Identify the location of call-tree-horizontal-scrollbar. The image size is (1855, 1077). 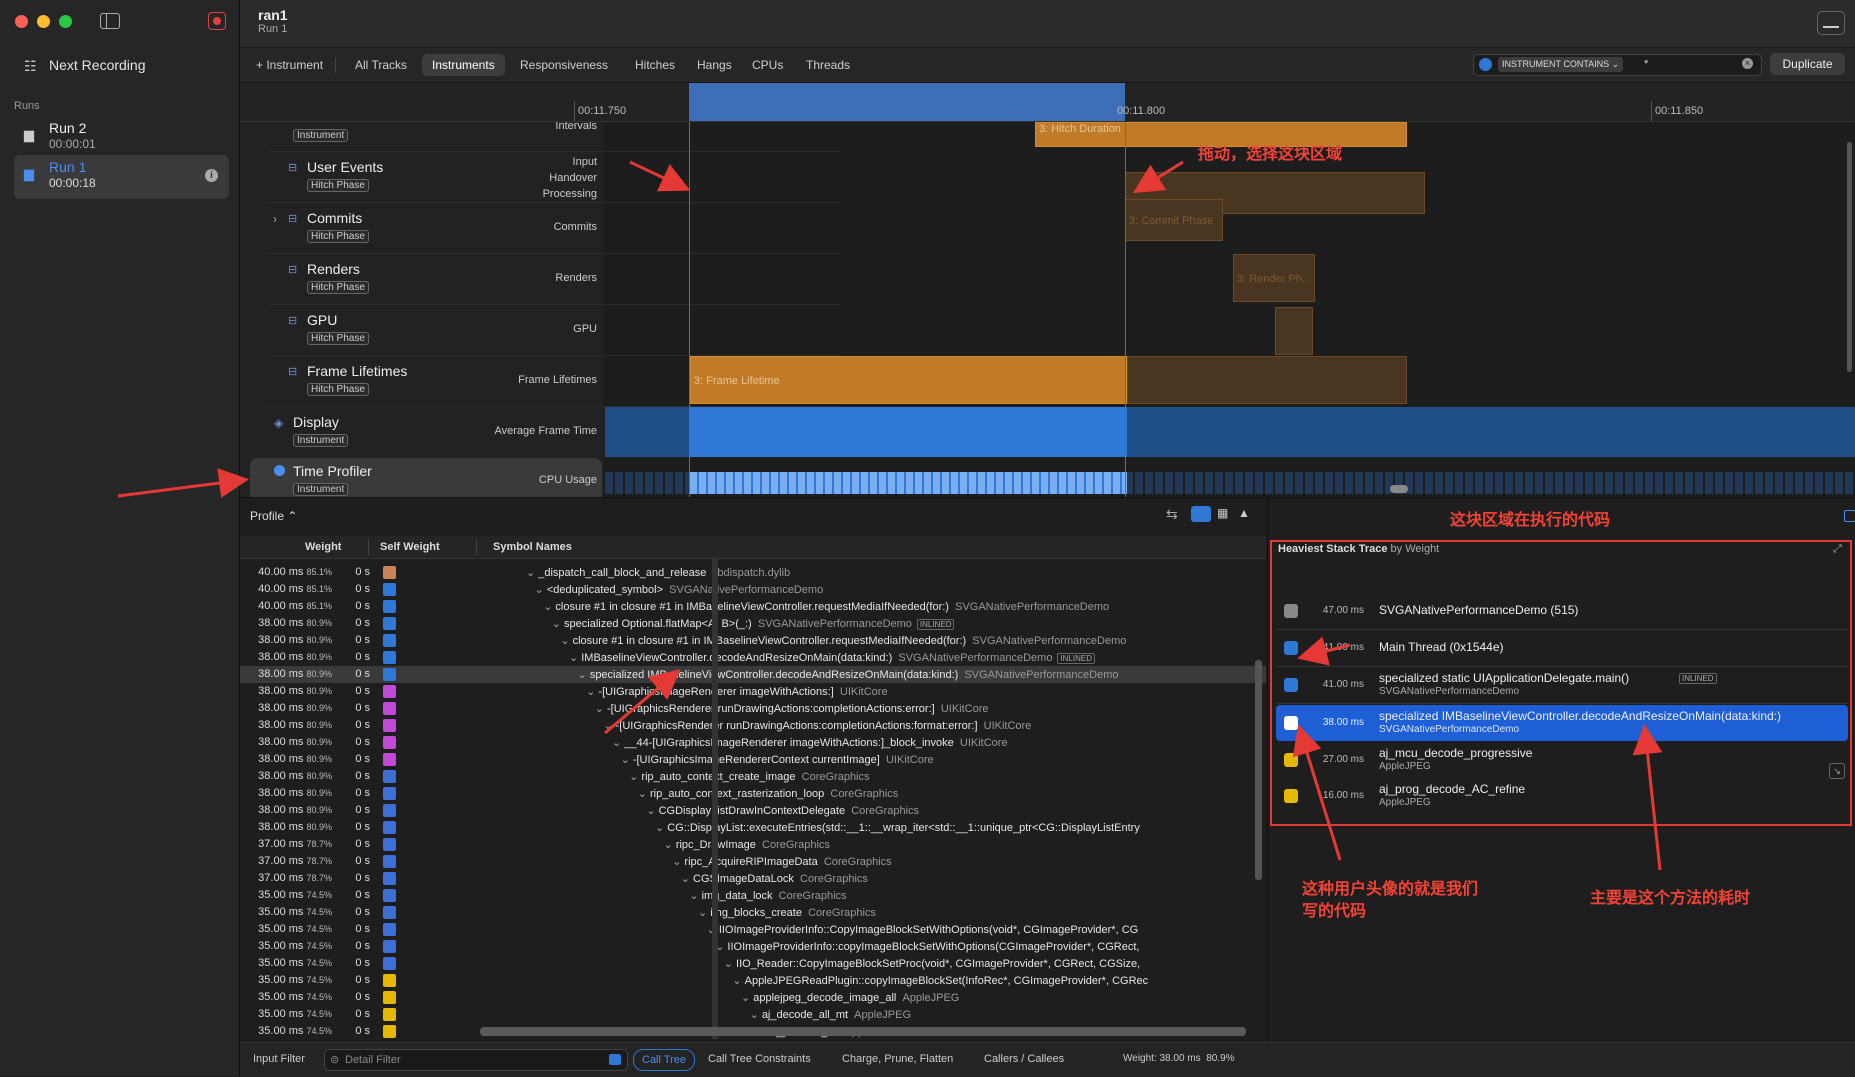
(863, 1031).